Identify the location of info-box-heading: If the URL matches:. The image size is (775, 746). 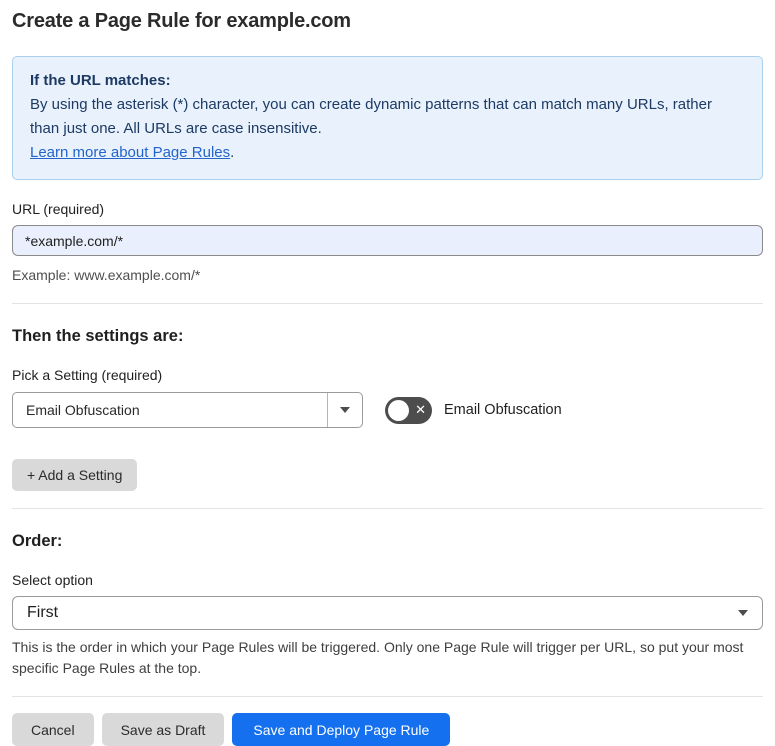
(100, 80).